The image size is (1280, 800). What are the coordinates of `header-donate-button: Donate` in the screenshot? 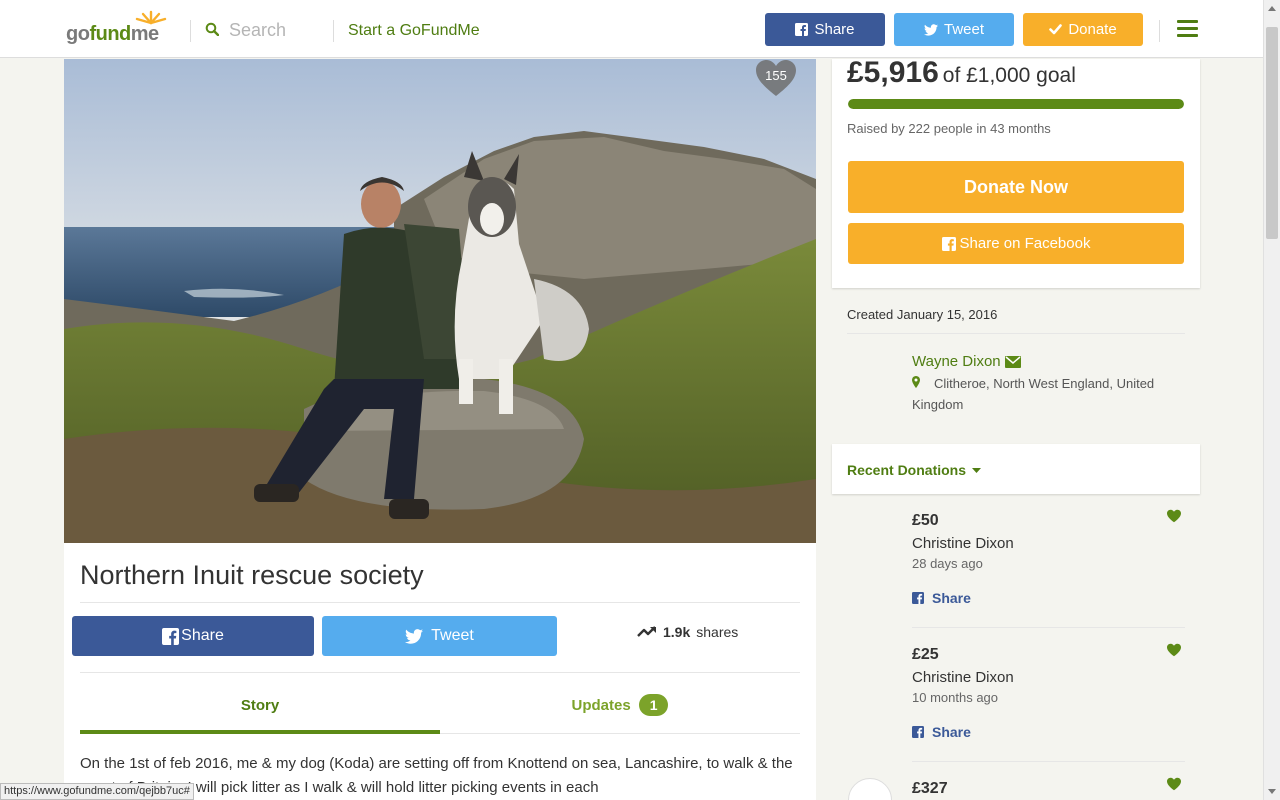 It's located at (1083, 29).